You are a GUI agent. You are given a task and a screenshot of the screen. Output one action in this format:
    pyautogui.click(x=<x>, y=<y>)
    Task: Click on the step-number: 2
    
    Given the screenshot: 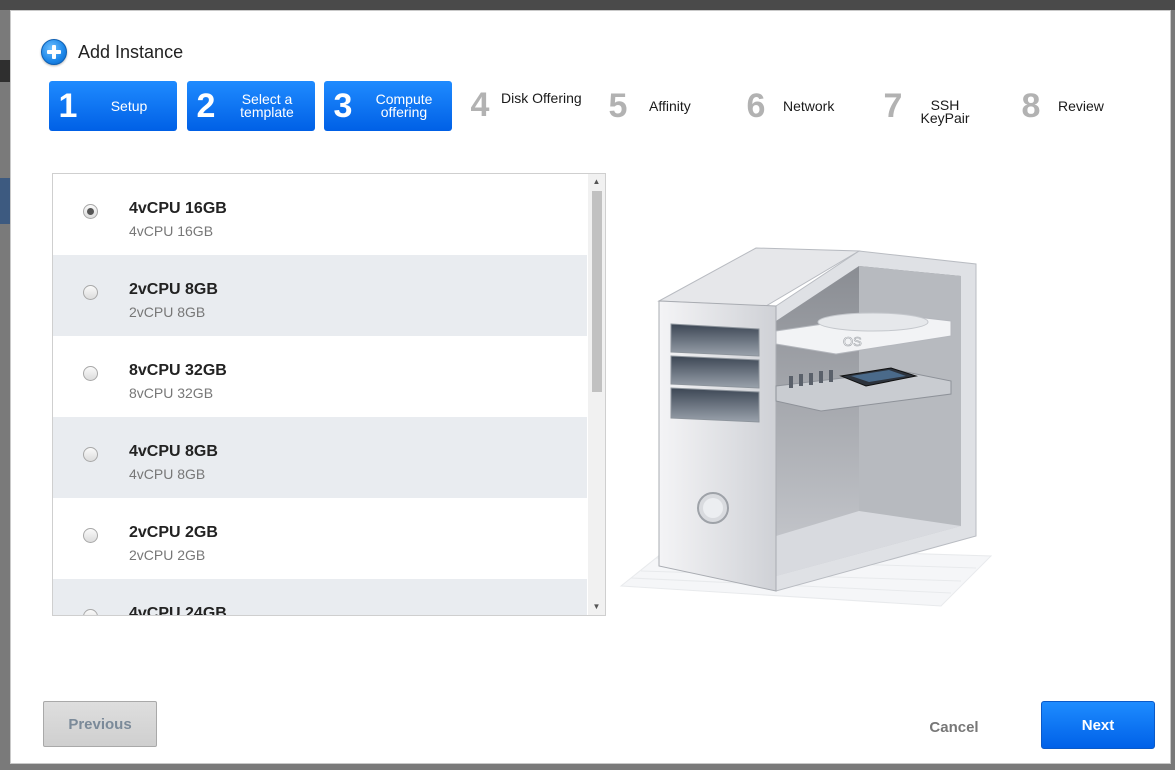 What is the action you would take?
    pyautogui.click(x=206, y=105)
    